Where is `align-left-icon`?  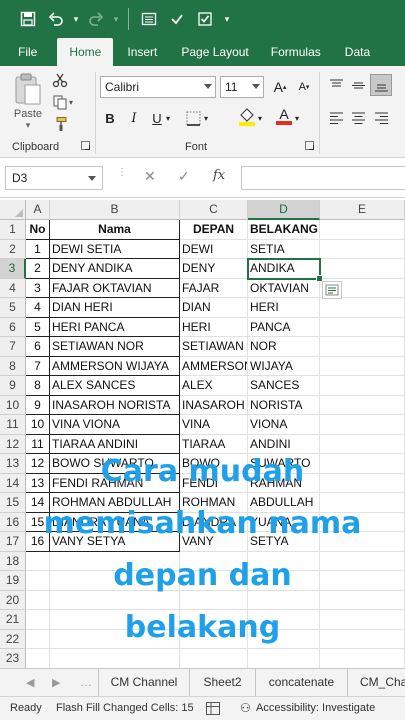 align-left-icon is located at coordinates (336, 118).